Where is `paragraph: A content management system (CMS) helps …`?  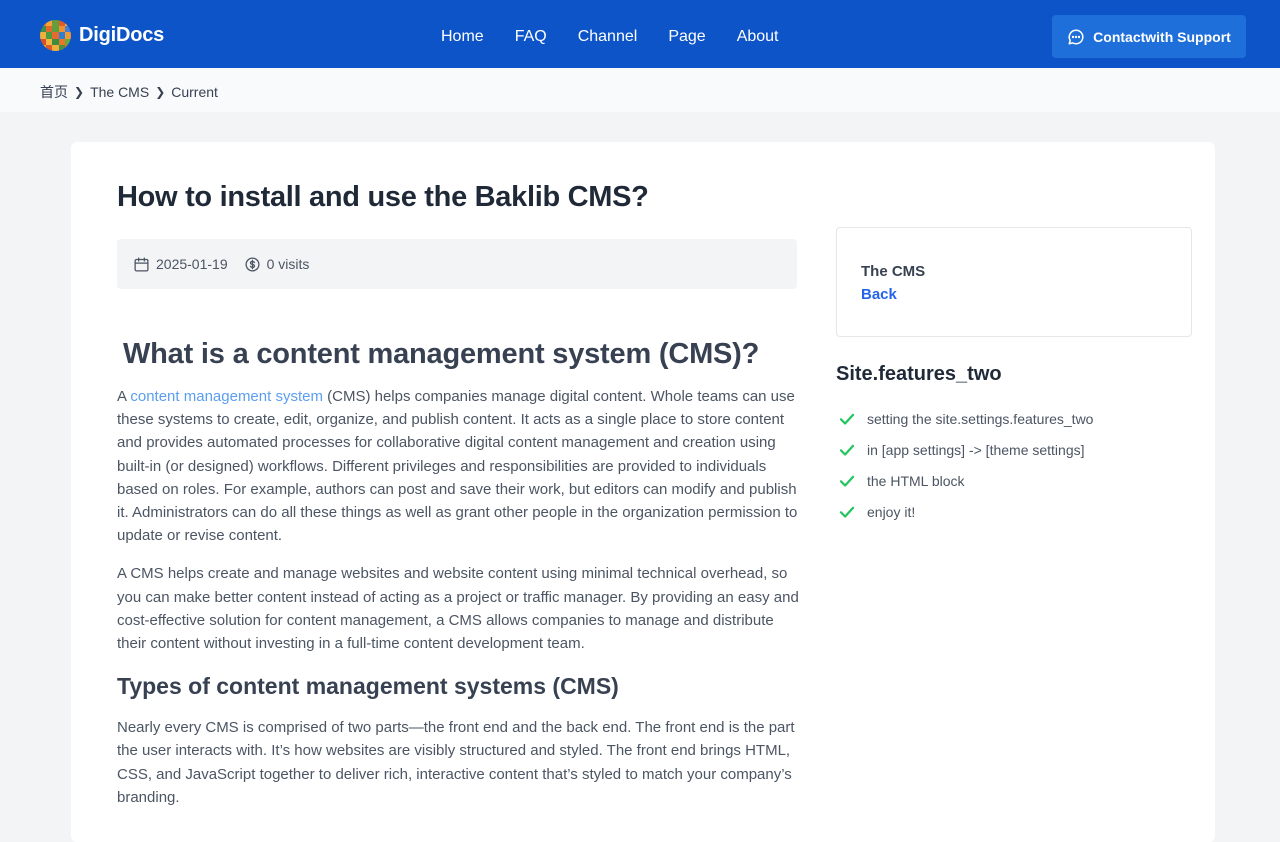
paragraph: A content management system (CMS) helps … is located at coordinates (458, 466).